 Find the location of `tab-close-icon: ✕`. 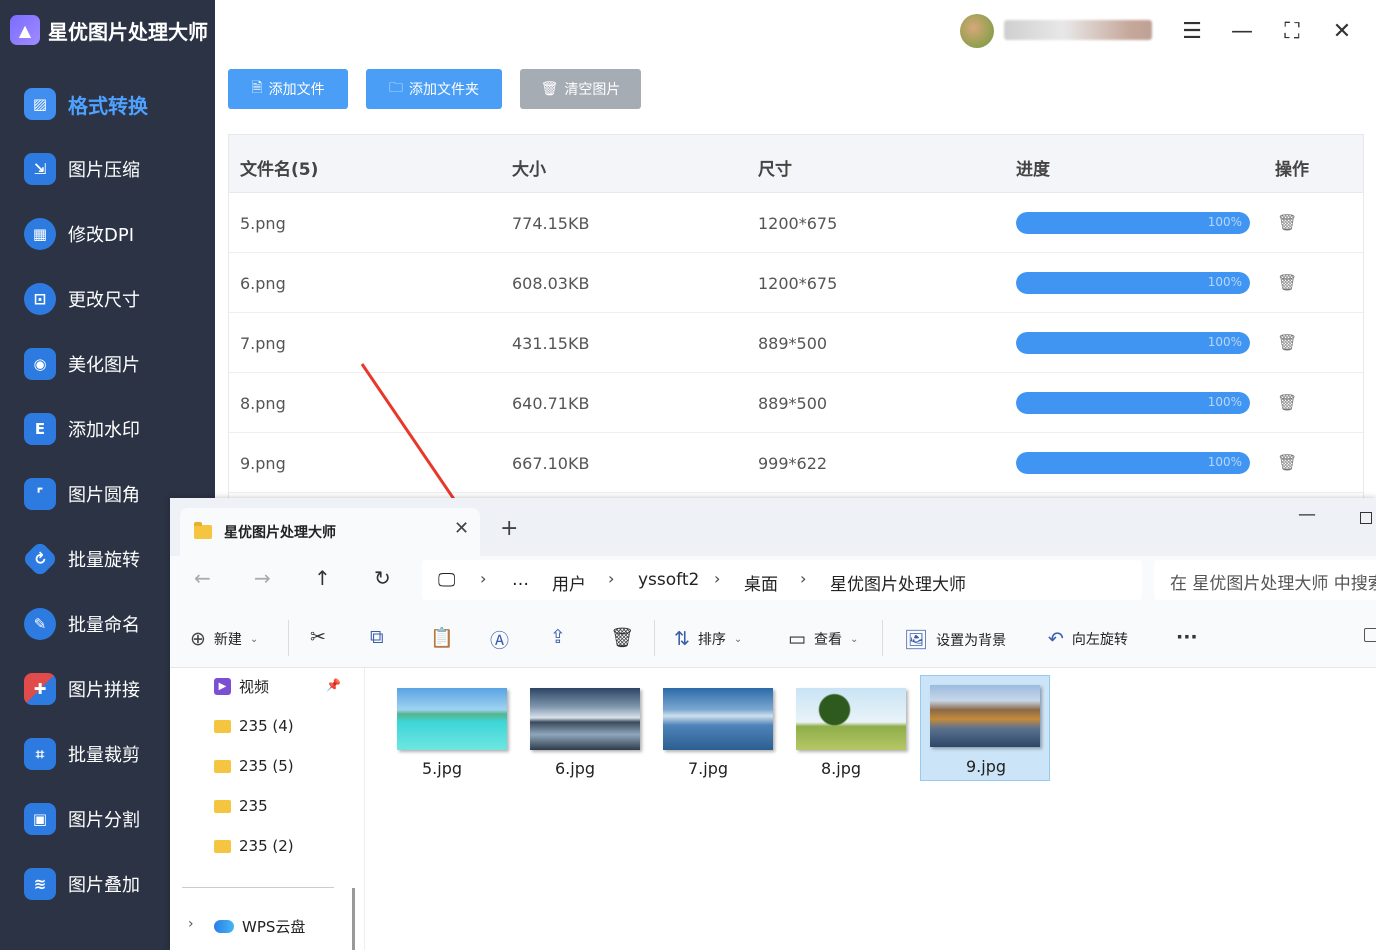

tab-close-icon: ✕ is located at coordinates (461, 528).